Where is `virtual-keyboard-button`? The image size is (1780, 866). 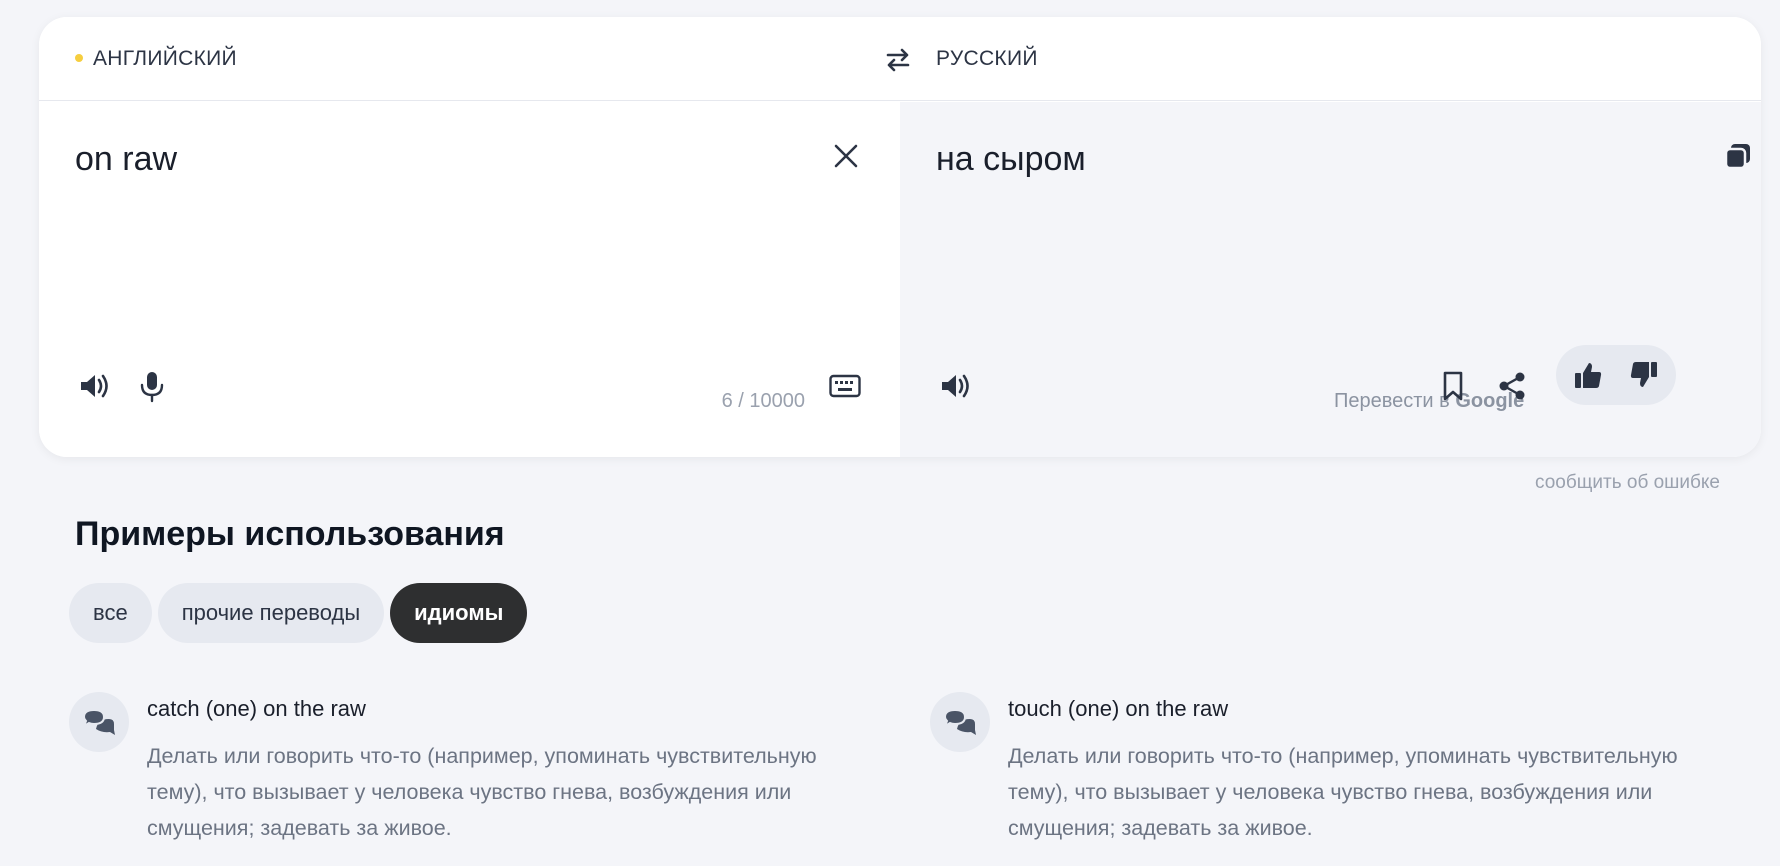 virtual-keyboard-button is located at coordinates (845, 386).